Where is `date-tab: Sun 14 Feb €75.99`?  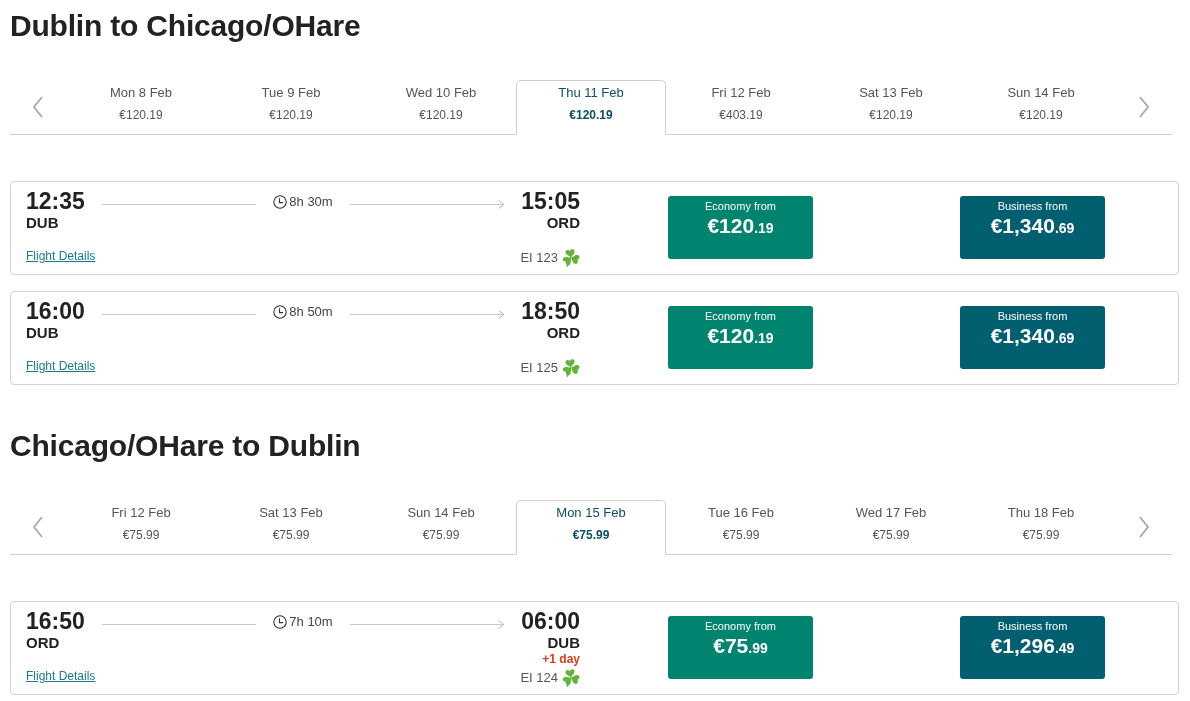 date-tab: Sun 14 Feb €75.99 is located at coordinates (441, 527).